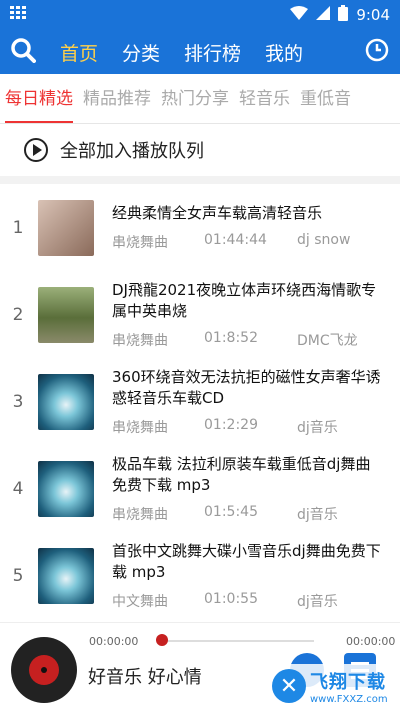 The width and height of the screenshot is (400, 711). What do you see at coordinates (284, 52) in the screenshot?
I see `nav-tab-mine: 我的` at bounding box center [284, 52].